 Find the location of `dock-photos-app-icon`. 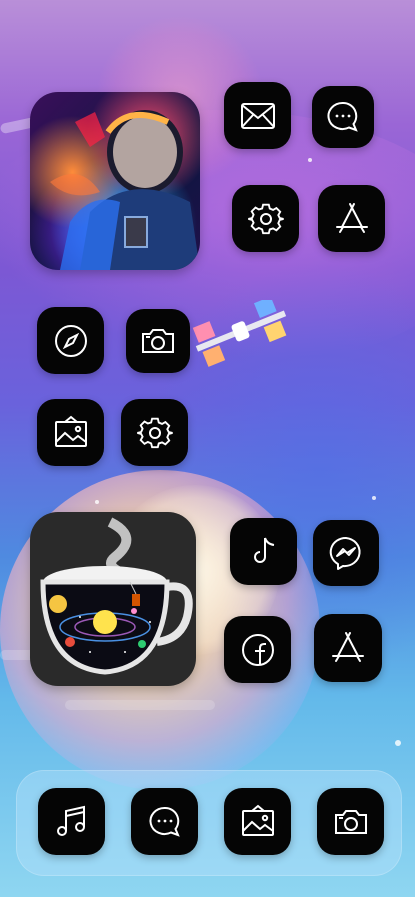

dock-photos-app-icon is located at coordinates (257, 821).